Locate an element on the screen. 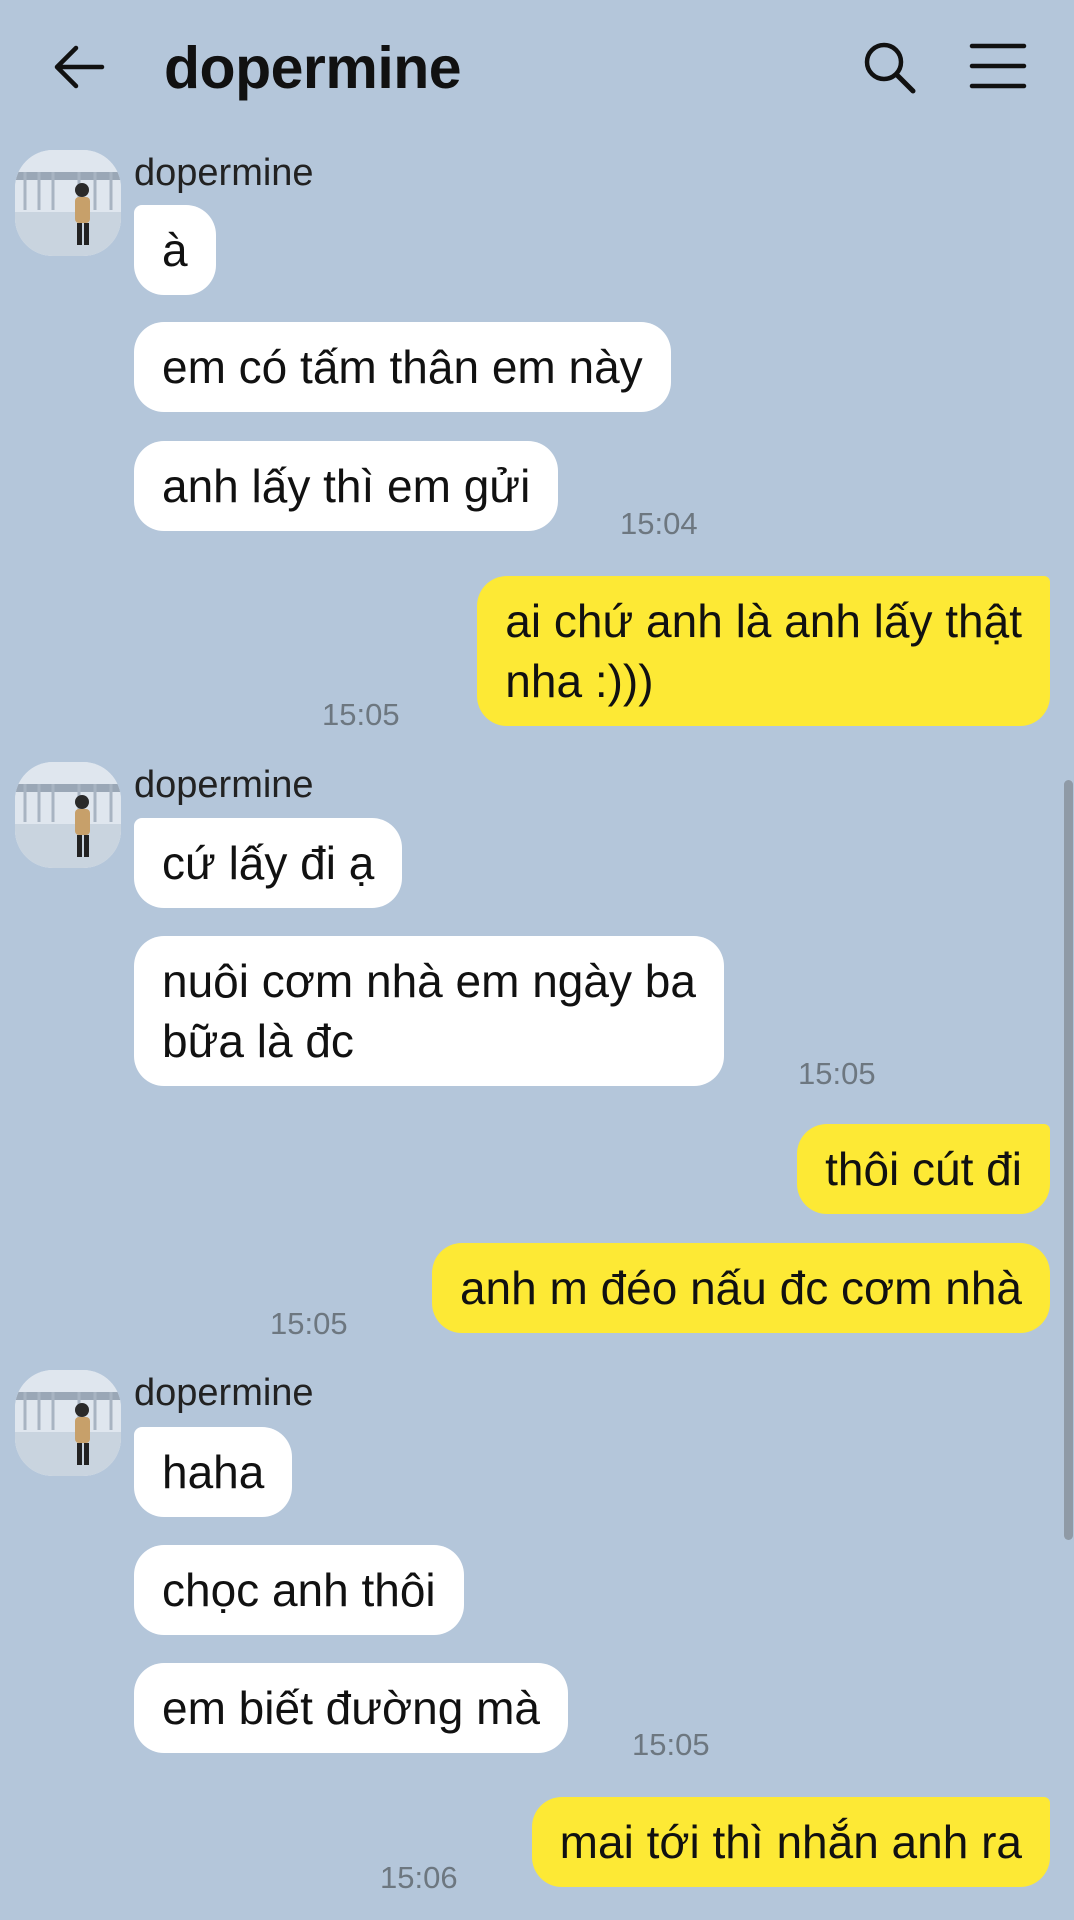 The width and height of the screenshot is (1074, 1920). chat-header: dopermine is located at coordinates (537, 67).